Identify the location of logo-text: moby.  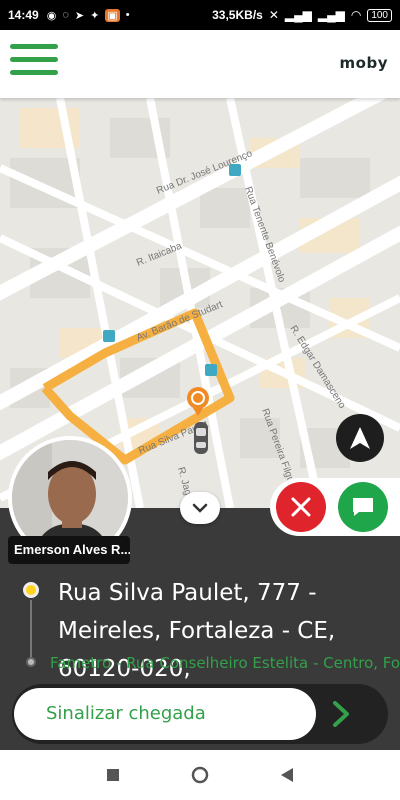
(363, 63).